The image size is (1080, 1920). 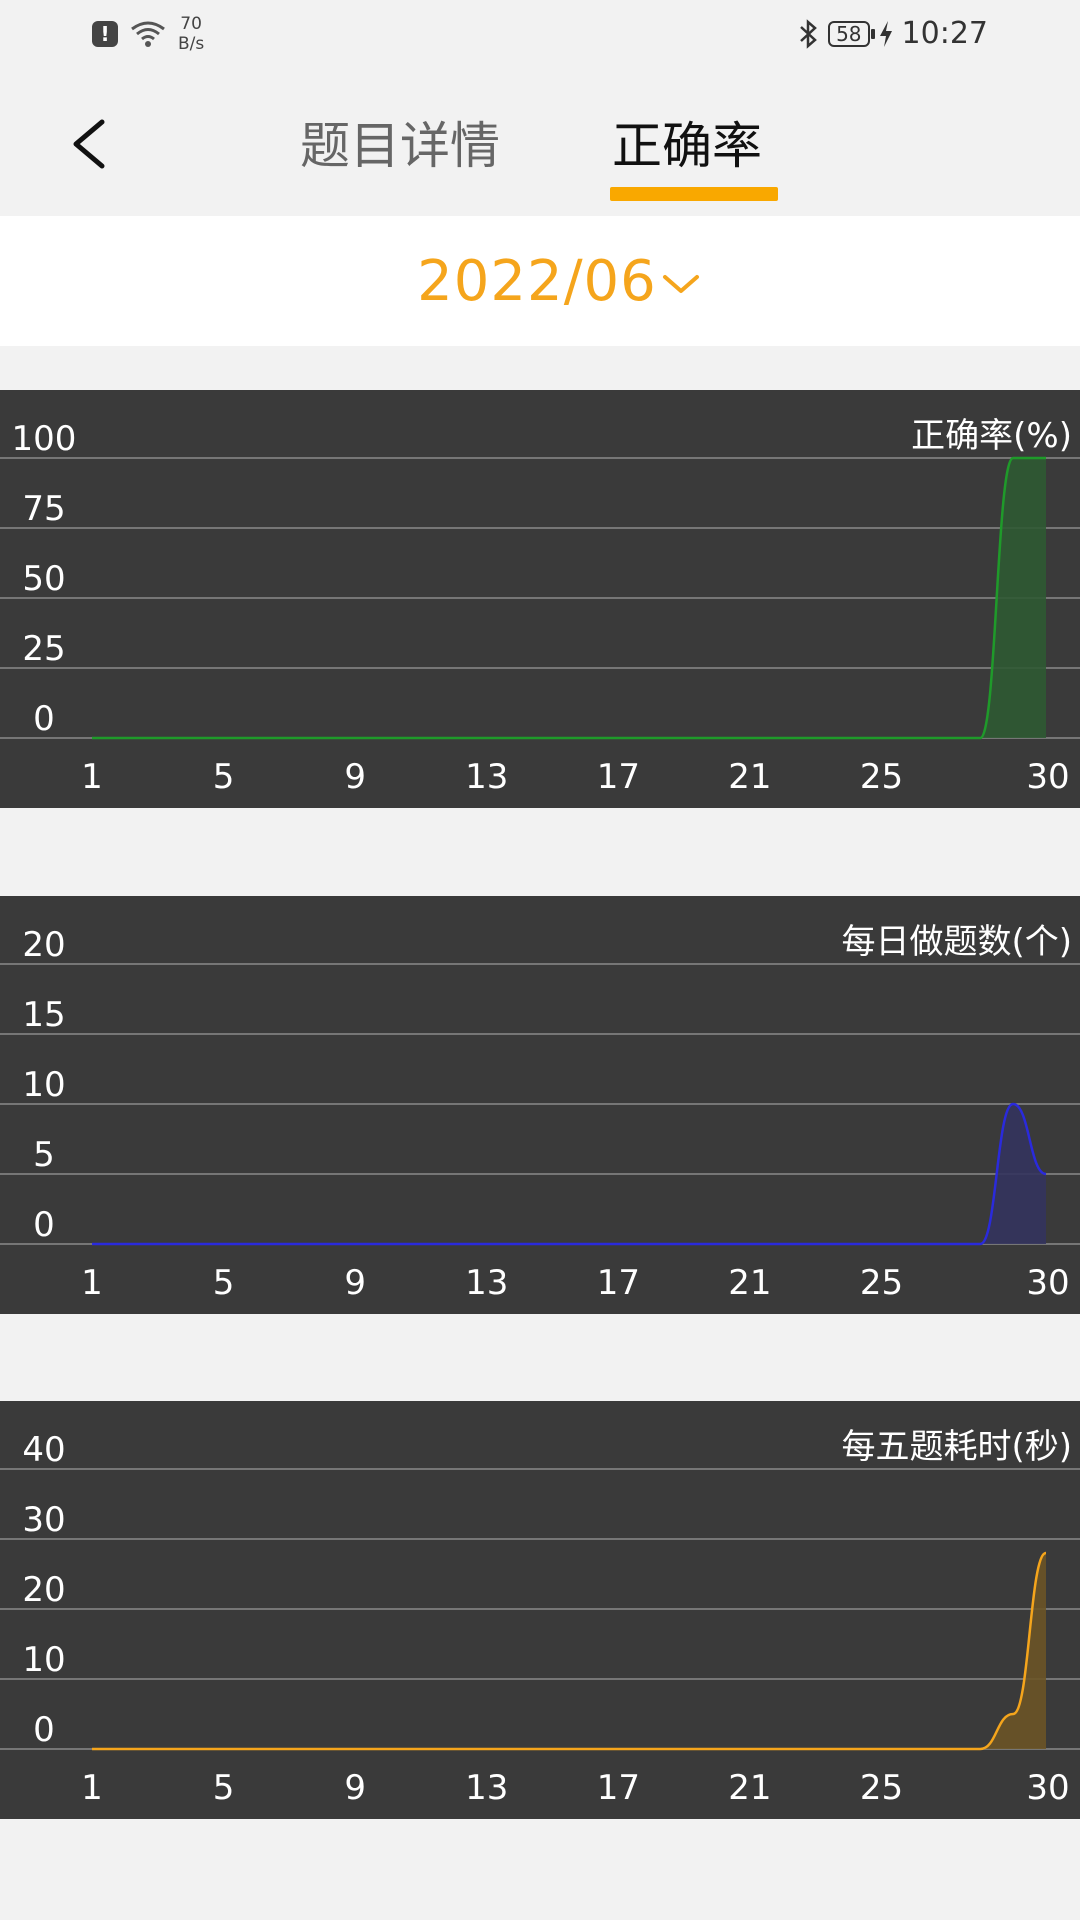 I want to click on chart-time-per-five-title: 每五题耗时(秒), so click(x=956, y=1447).